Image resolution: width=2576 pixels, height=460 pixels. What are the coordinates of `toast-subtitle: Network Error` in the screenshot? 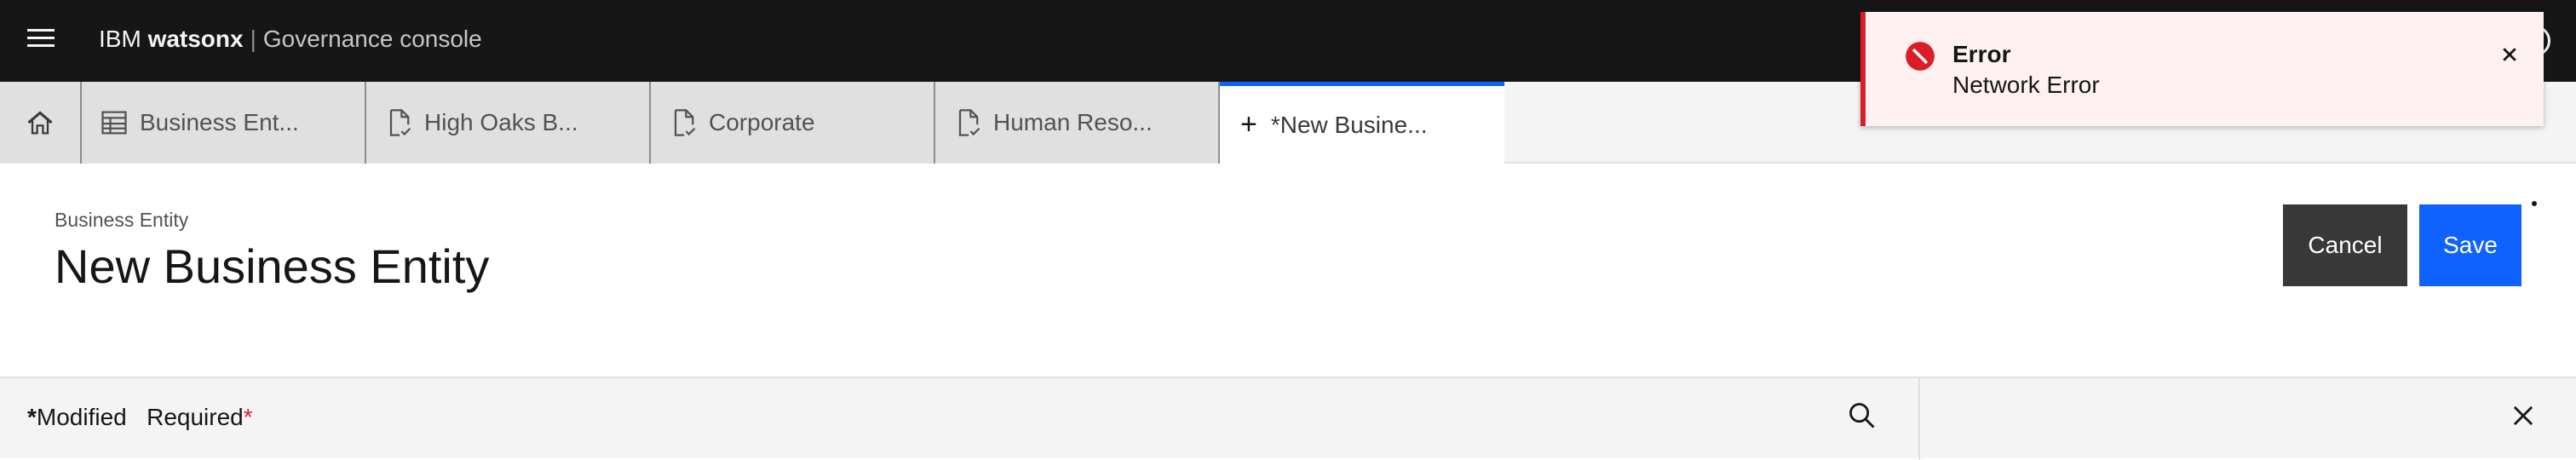 It's located at (2026, 85).